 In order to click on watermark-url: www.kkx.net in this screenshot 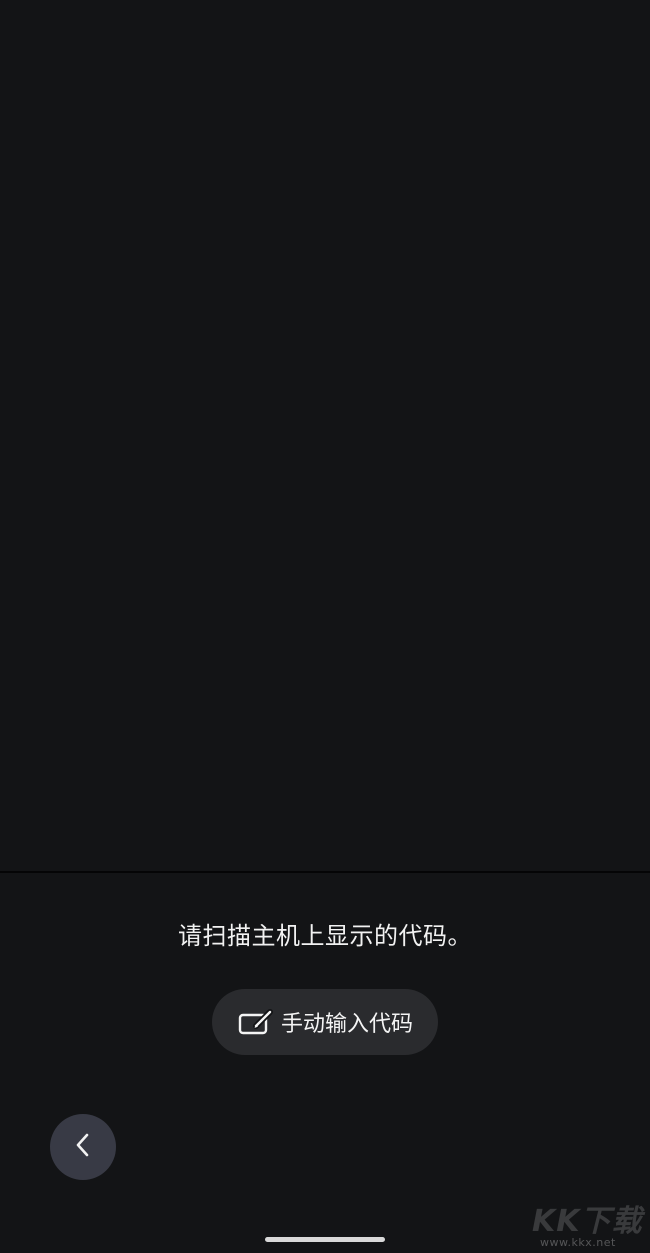, I will do `click(578, 1242)`.